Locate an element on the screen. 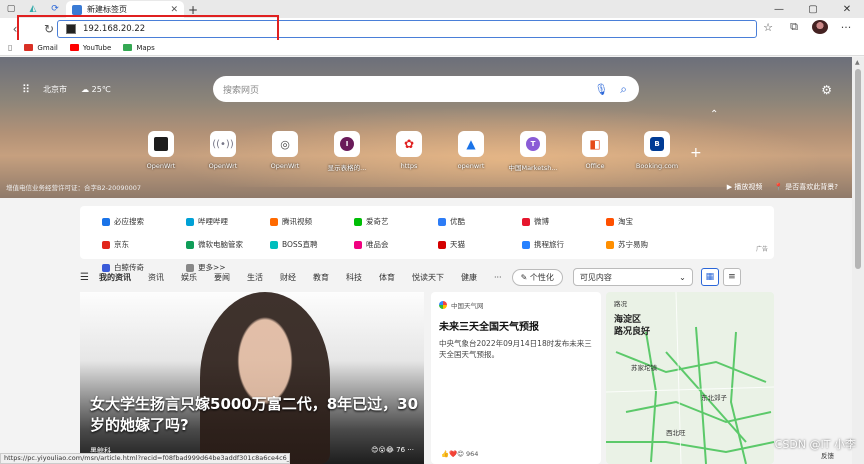 The width and height of the screenshot is (864, 464). tab-reading: 悦读天下 is located at coordinates (428, 277).